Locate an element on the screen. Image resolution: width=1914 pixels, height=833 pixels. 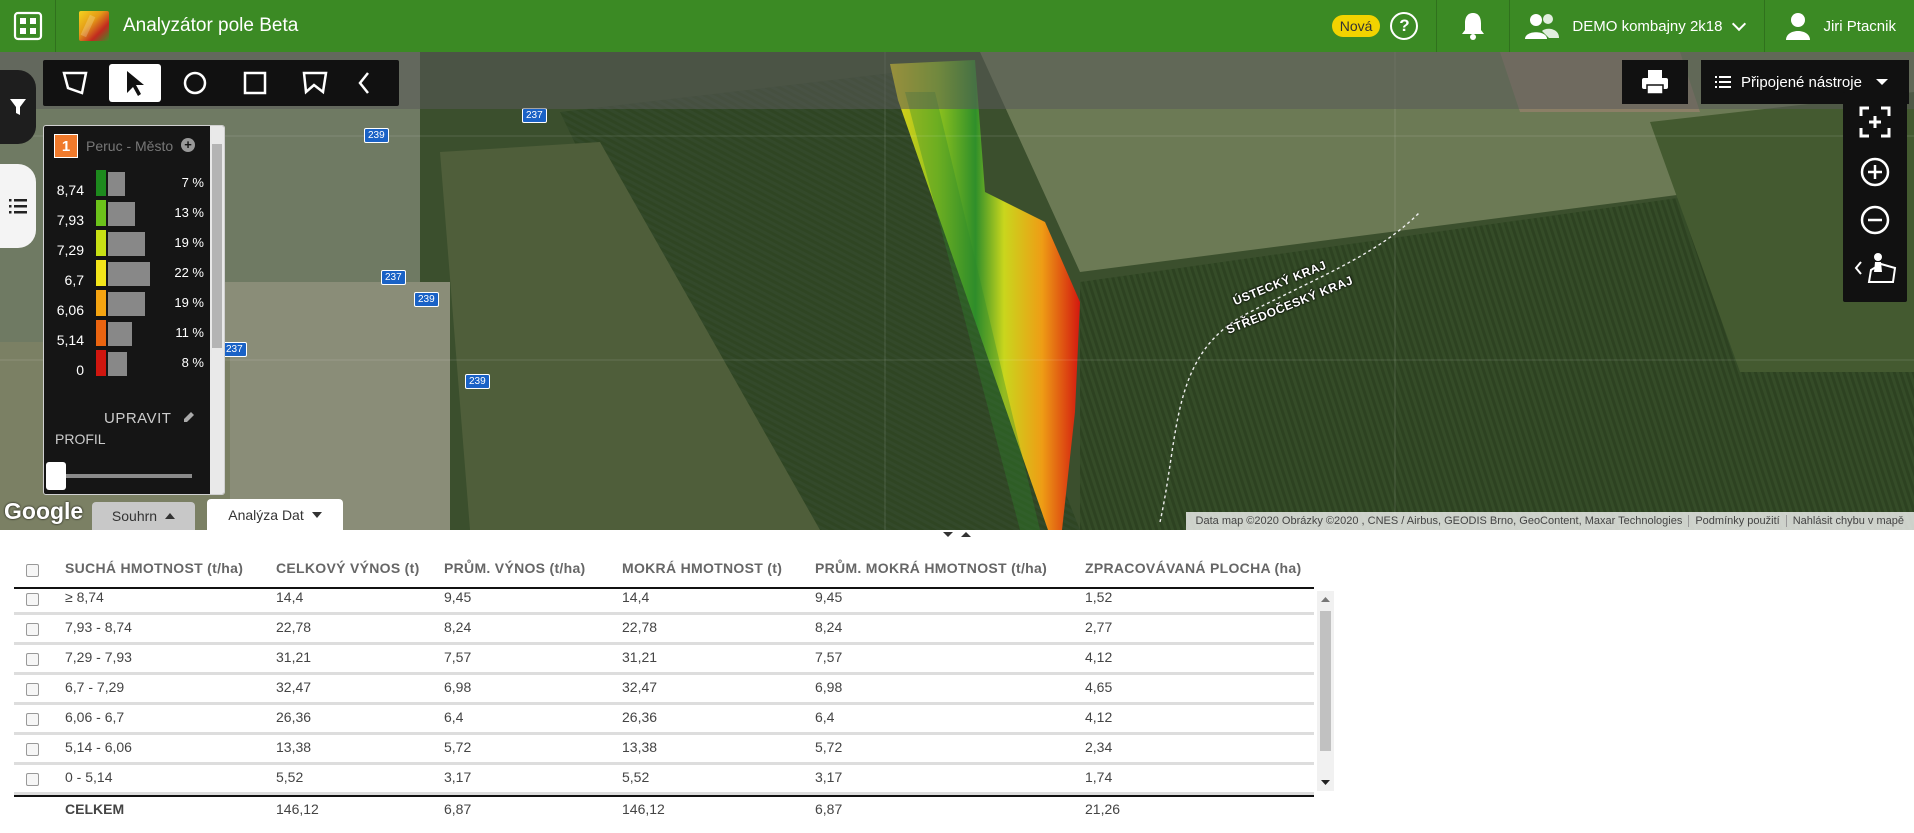
filter-panel-toggle is located at coordinates (18, 107).